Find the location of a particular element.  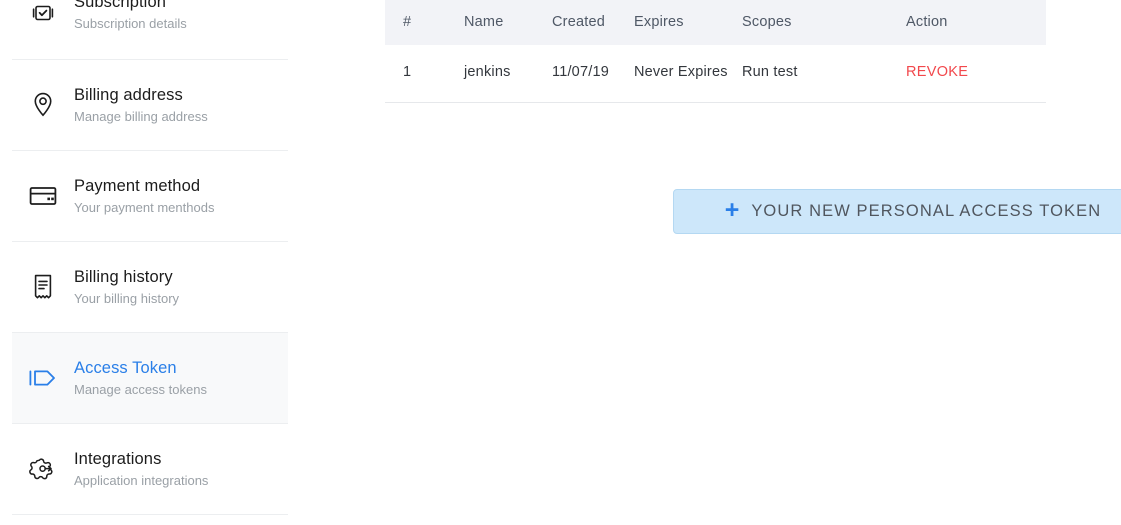

new-token-button-label: YOUR NEW PERSONAL ACCESS TOKEN is located at coordinates (926, 211).